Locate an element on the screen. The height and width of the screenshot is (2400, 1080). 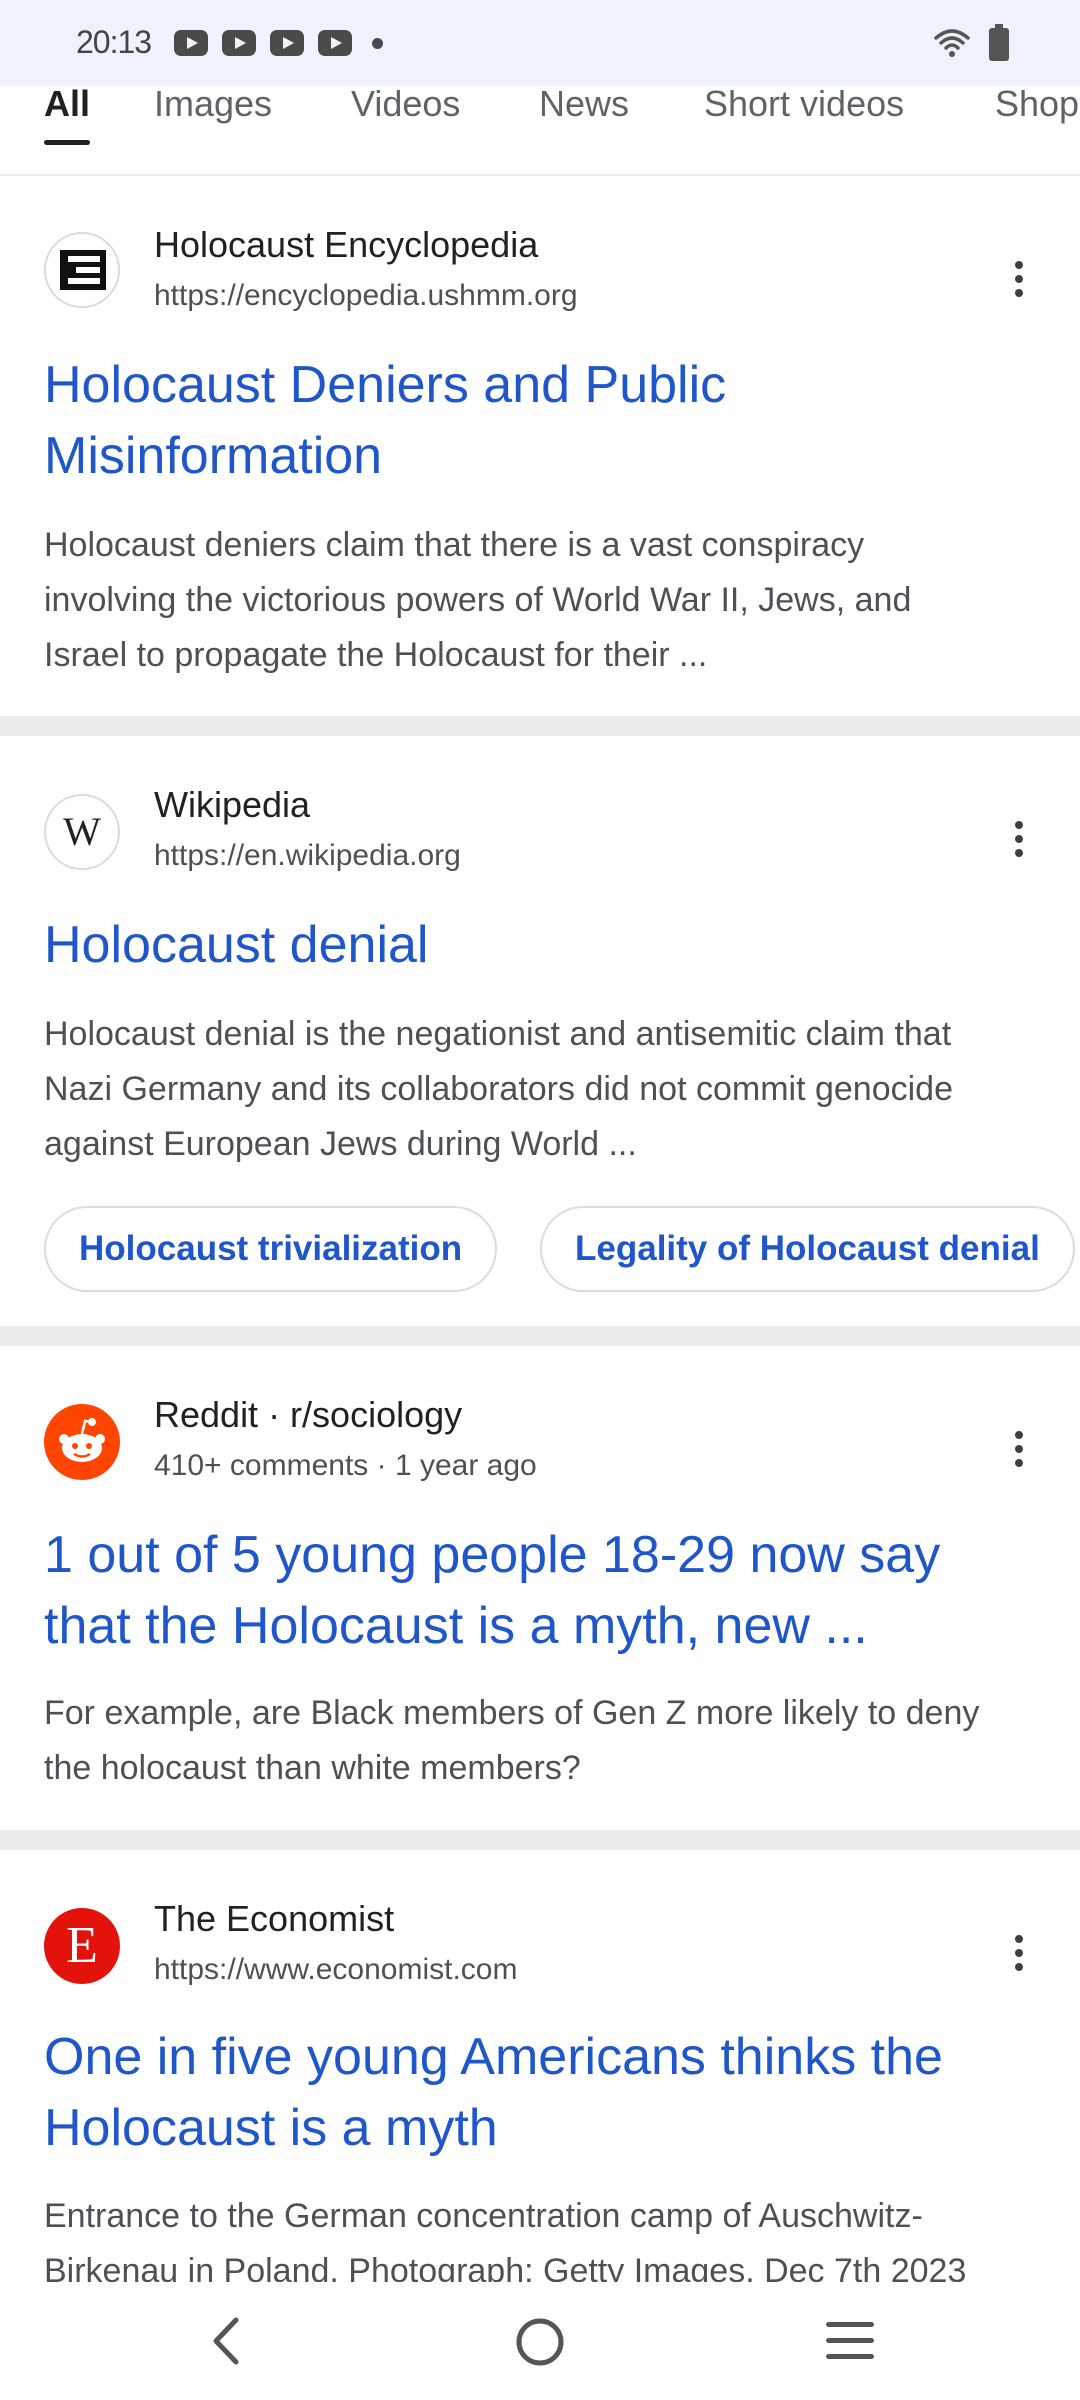
site-url: https://www.economist.com is located at coordinates (335, 1970).